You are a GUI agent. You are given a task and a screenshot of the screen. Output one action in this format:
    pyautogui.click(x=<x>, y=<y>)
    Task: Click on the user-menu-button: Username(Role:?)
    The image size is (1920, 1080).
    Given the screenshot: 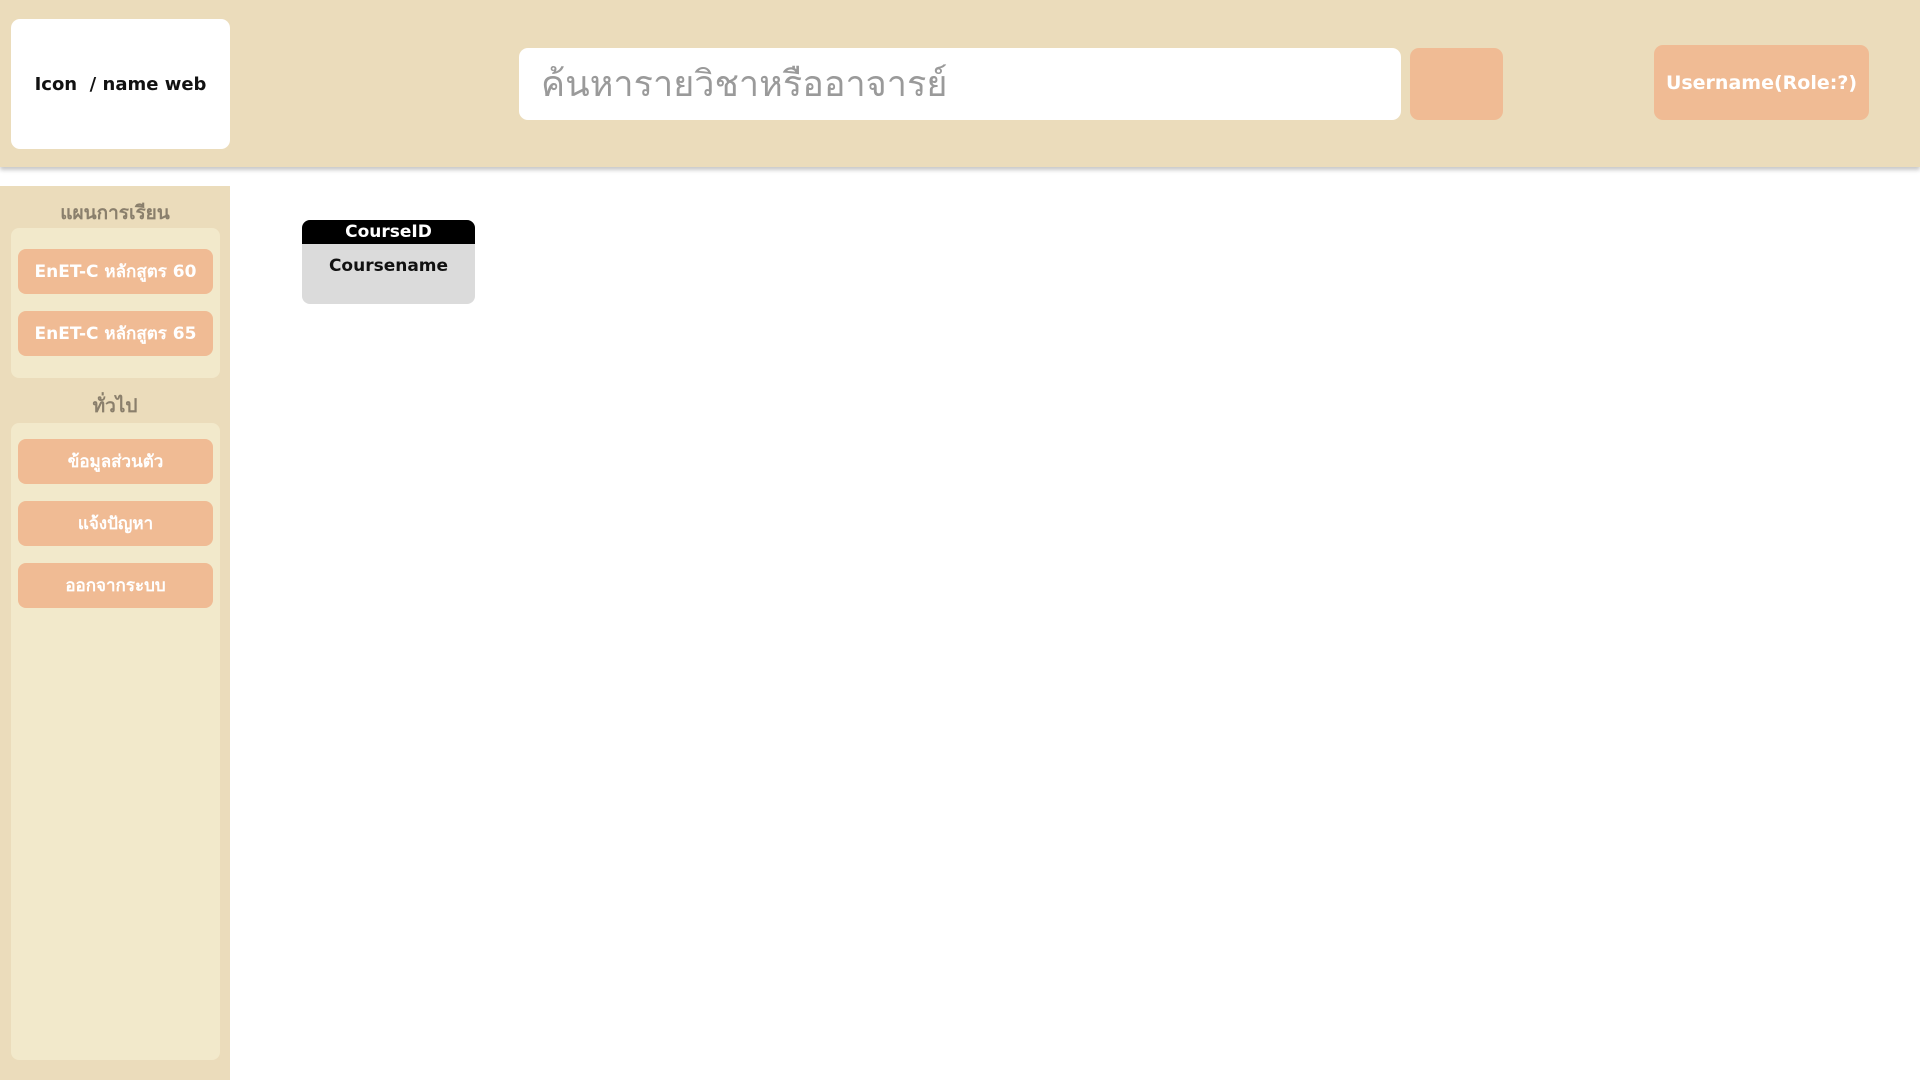 What is the action you would take?
    pyautogui.click(x=1761, y=82)
    